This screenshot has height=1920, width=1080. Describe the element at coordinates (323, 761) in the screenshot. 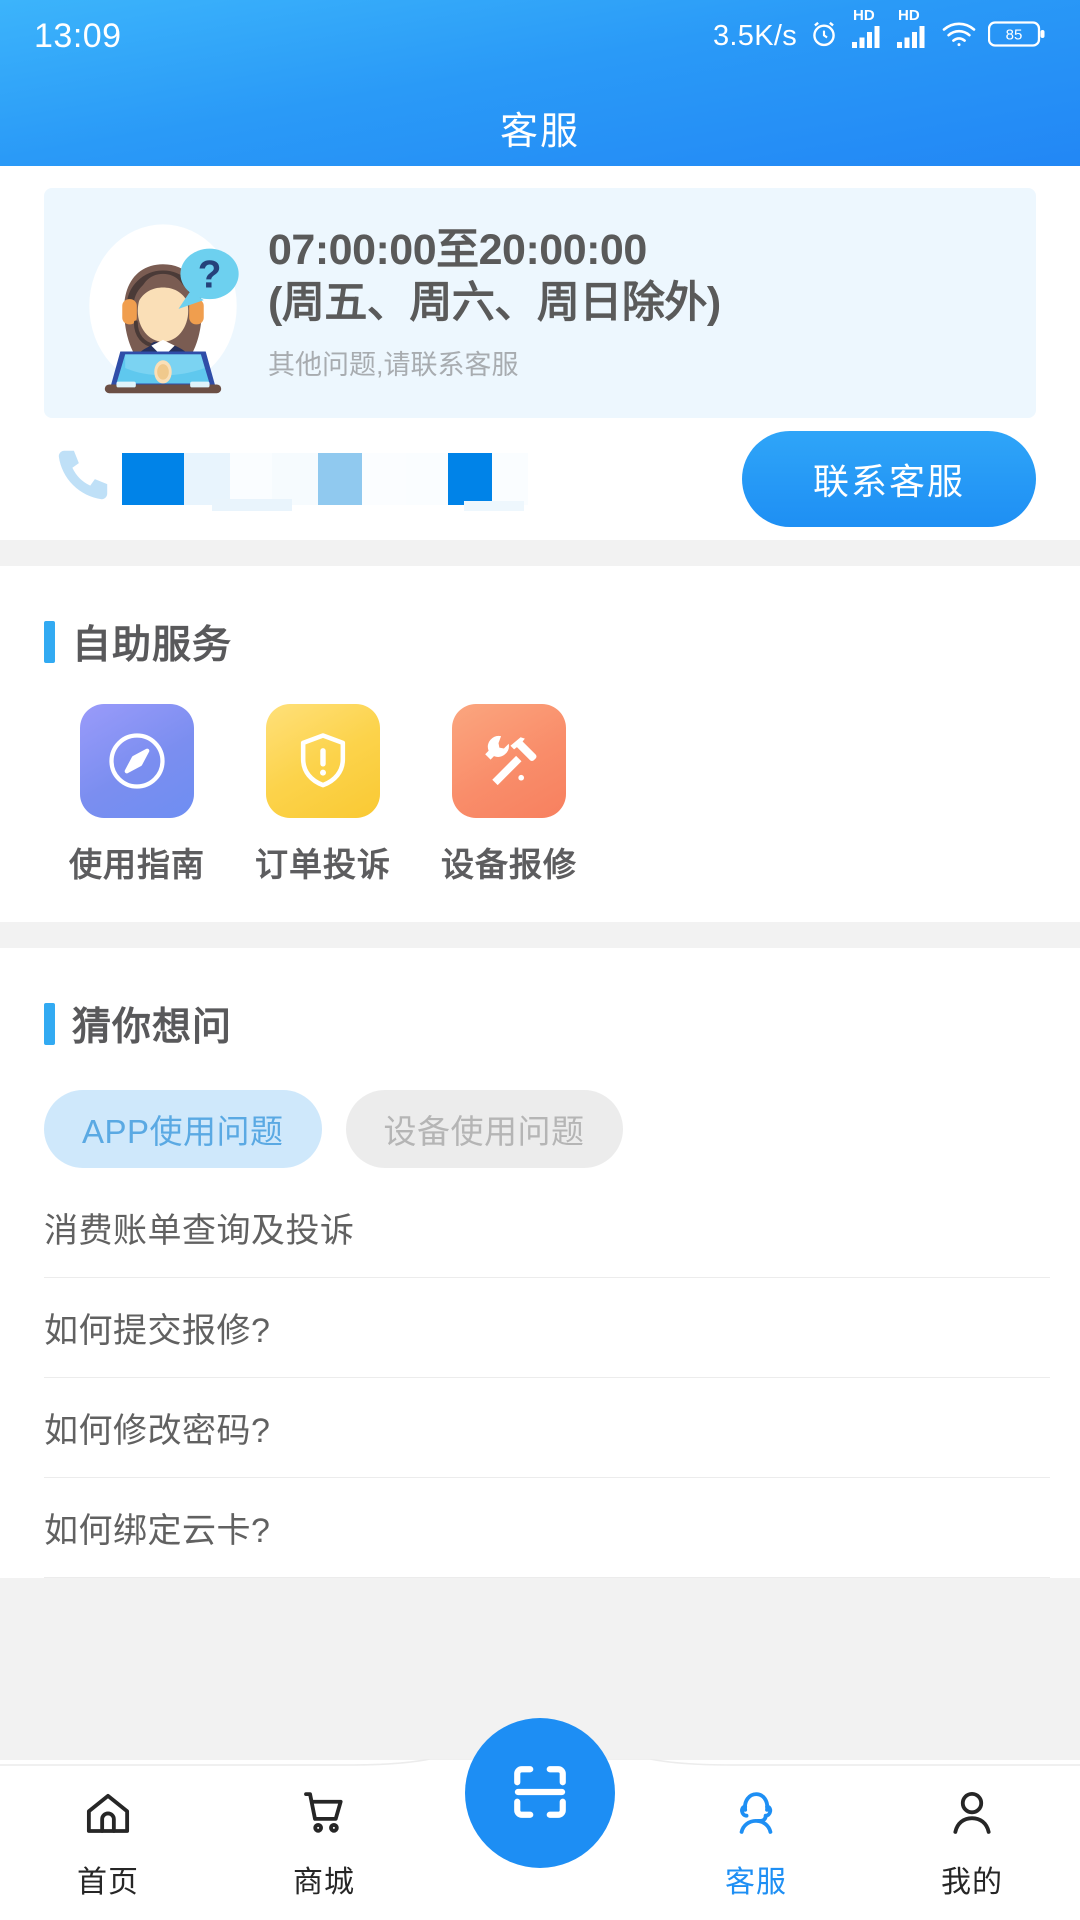

I see `shield-alert-icon` at that location.